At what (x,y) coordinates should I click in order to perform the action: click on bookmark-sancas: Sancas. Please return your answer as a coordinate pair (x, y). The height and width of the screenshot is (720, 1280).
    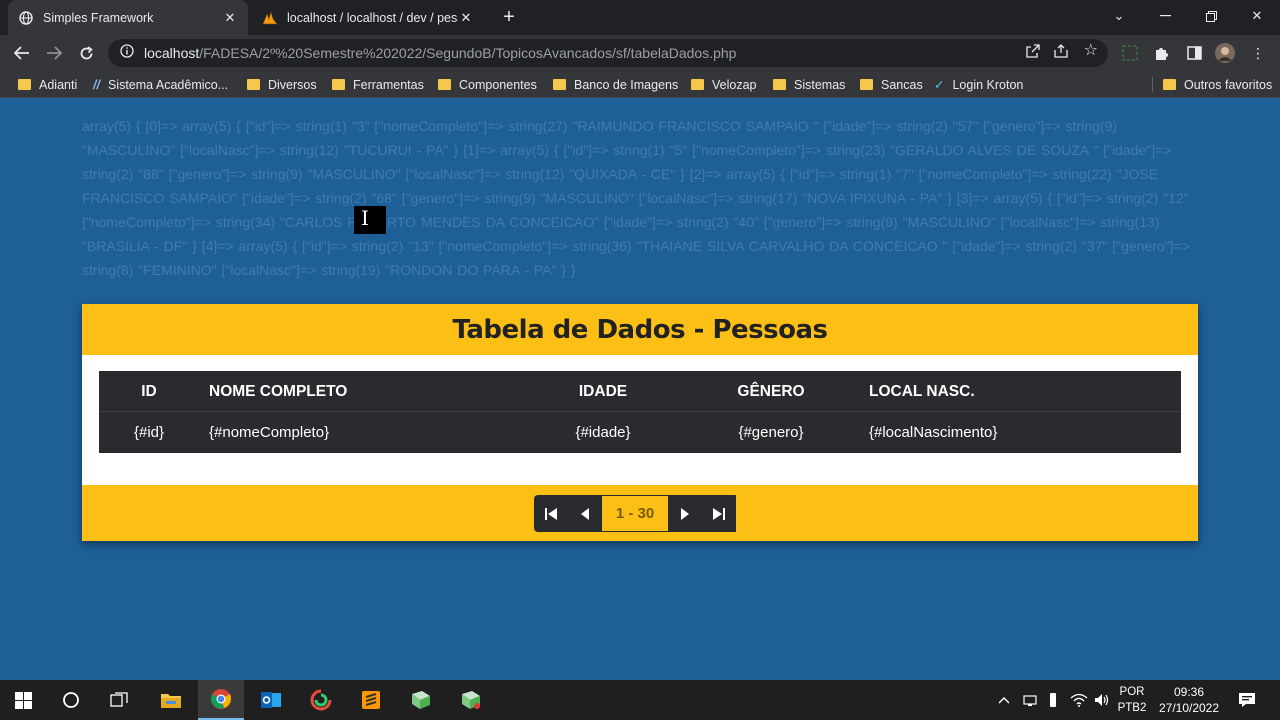
    Looking at the image, I should click on (891, 84).